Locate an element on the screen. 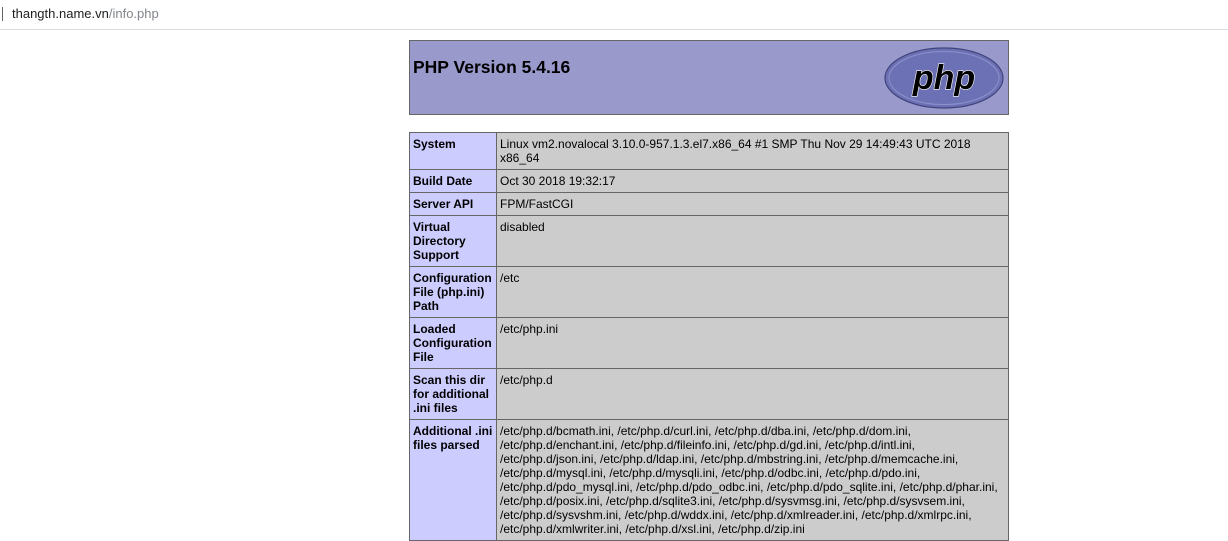 The image size is (1228, 541). php-logo-text: php is located at coordinates (943, 78).